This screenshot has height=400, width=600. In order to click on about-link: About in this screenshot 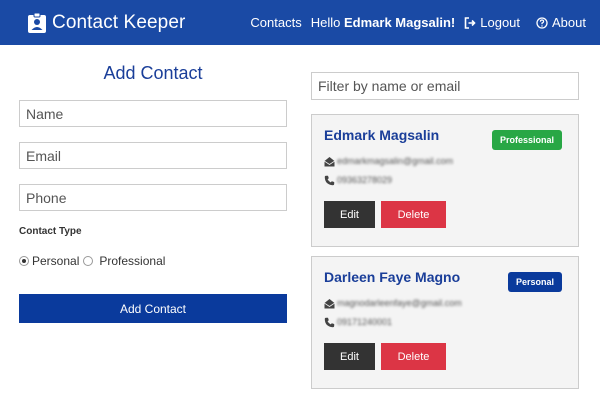, I will do `click(561, 22)`.